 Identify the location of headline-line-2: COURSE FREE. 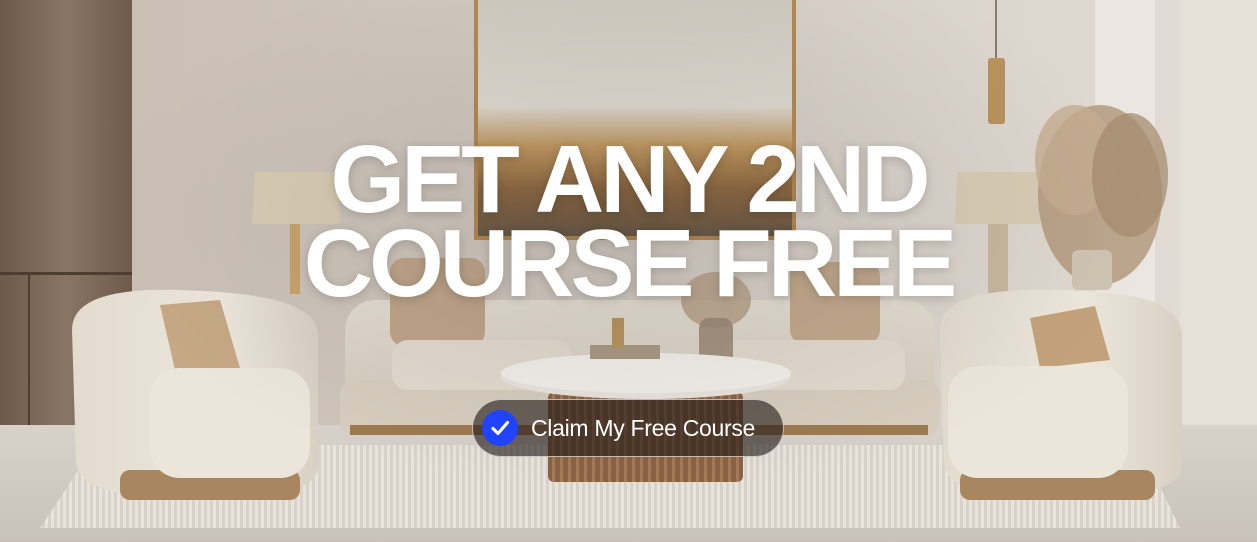
(630, 263).